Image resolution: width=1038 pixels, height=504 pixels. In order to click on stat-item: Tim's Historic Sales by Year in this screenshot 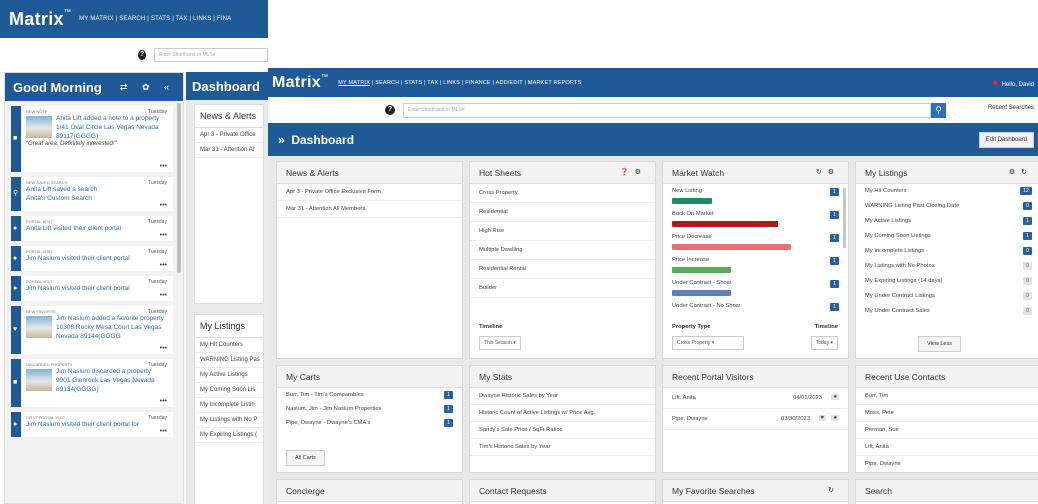, I will do `click(562, 447)`.